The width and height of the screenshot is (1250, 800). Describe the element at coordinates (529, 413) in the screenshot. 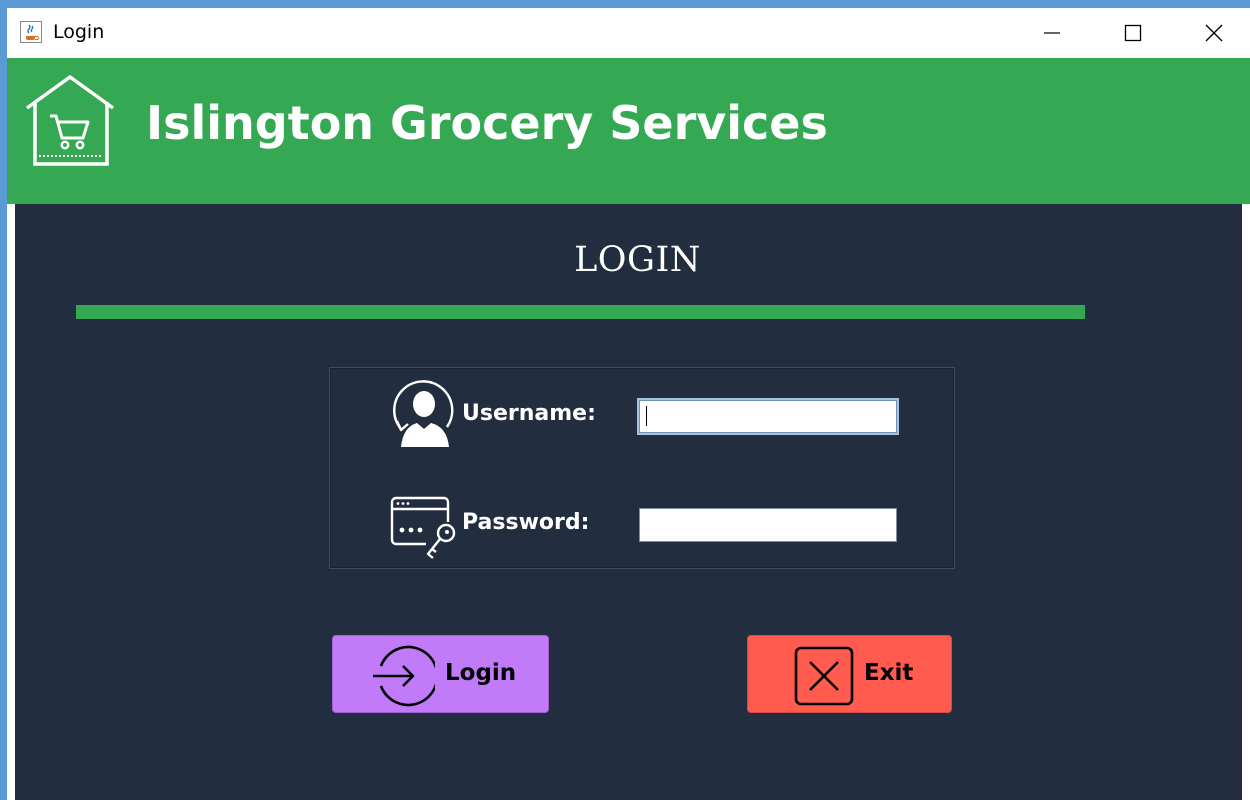

I see `username-label: Username:` at that location.